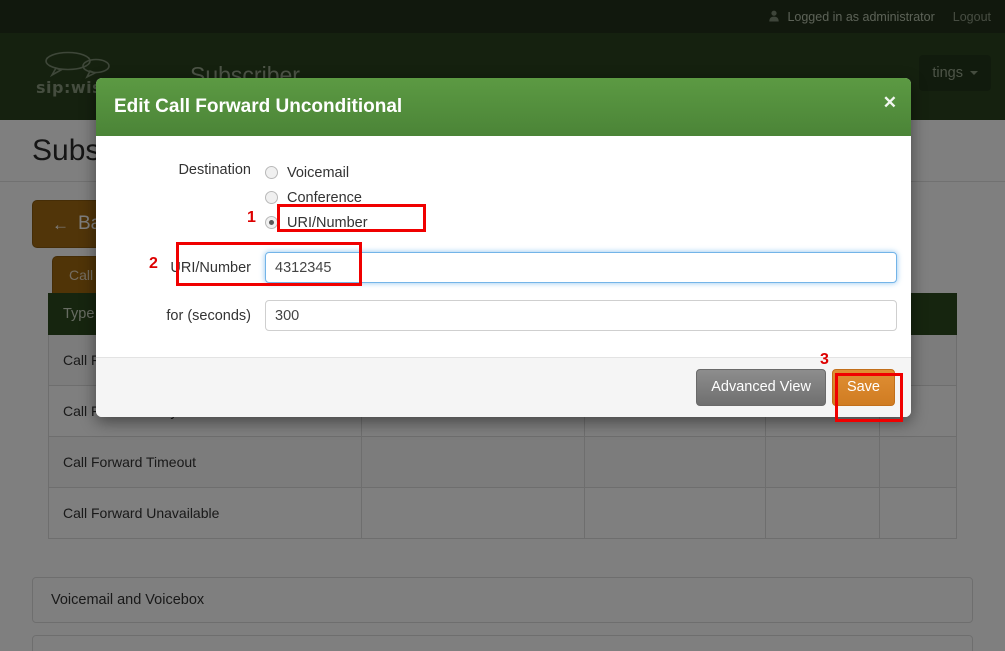 This screenshot has width=1005, height=651. What do you see at coordinates (214, 170) in the screenshot?
I see `destination-label: Destination` at bounding box center [214, 170].